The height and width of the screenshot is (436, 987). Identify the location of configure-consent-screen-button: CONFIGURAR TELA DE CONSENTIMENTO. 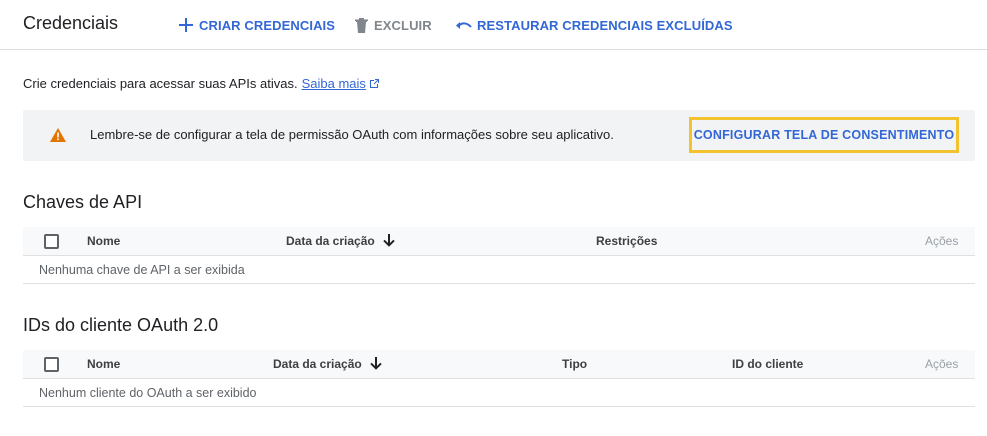
(824, 135).